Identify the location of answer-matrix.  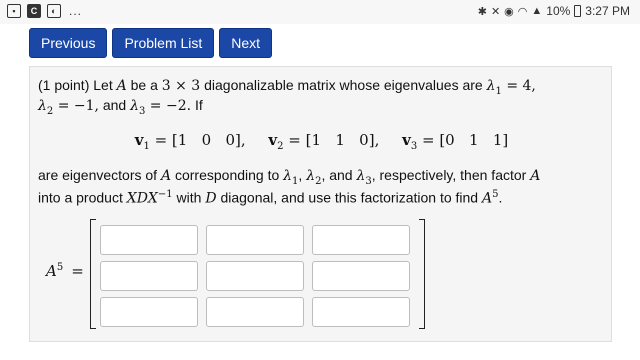
(255, 276).